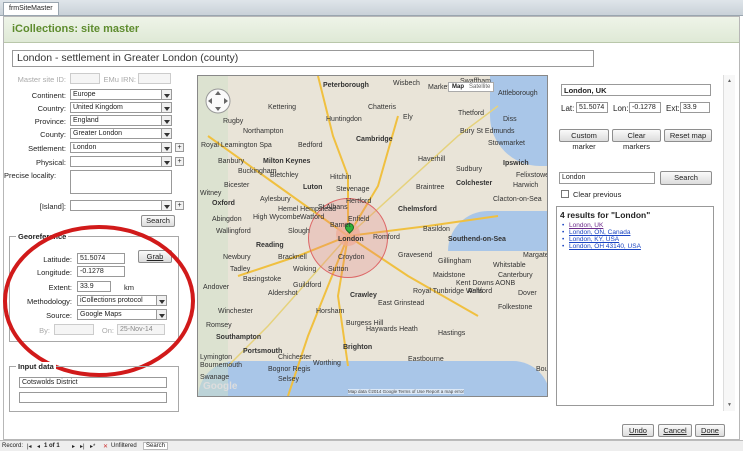 Image resolution: width=743 pixels, height=451 pixels. Describe the element at coordinates (471, 113) in the screenshot. I see `map-place-label: Thetford` at that location.